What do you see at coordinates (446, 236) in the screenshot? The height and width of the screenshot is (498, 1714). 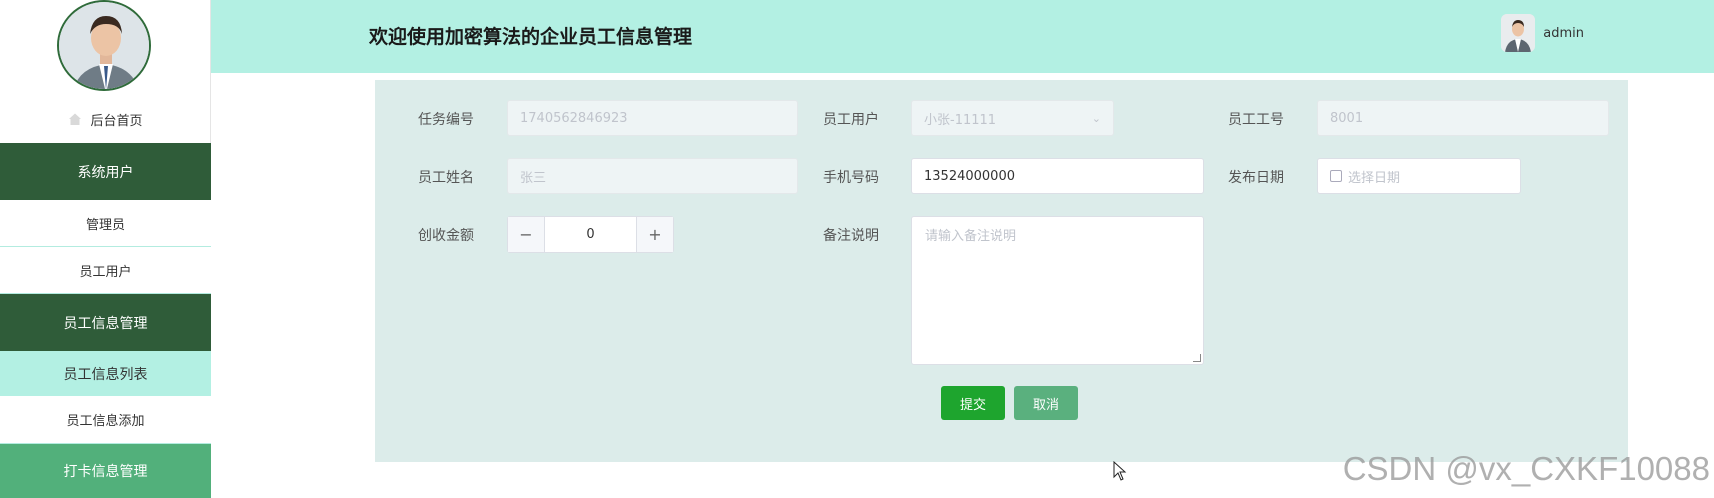 I see `revenue-label: 创收金额` at bounding box center [446, 236].